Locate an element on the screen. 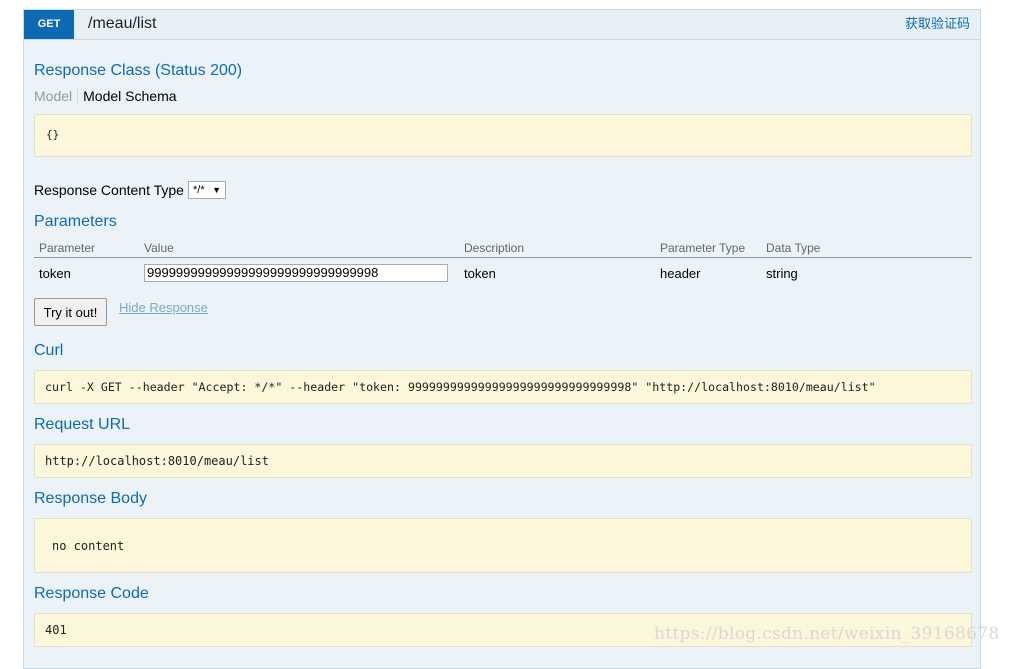  operation-path: /meau/list is located at coordinates (122, 24).